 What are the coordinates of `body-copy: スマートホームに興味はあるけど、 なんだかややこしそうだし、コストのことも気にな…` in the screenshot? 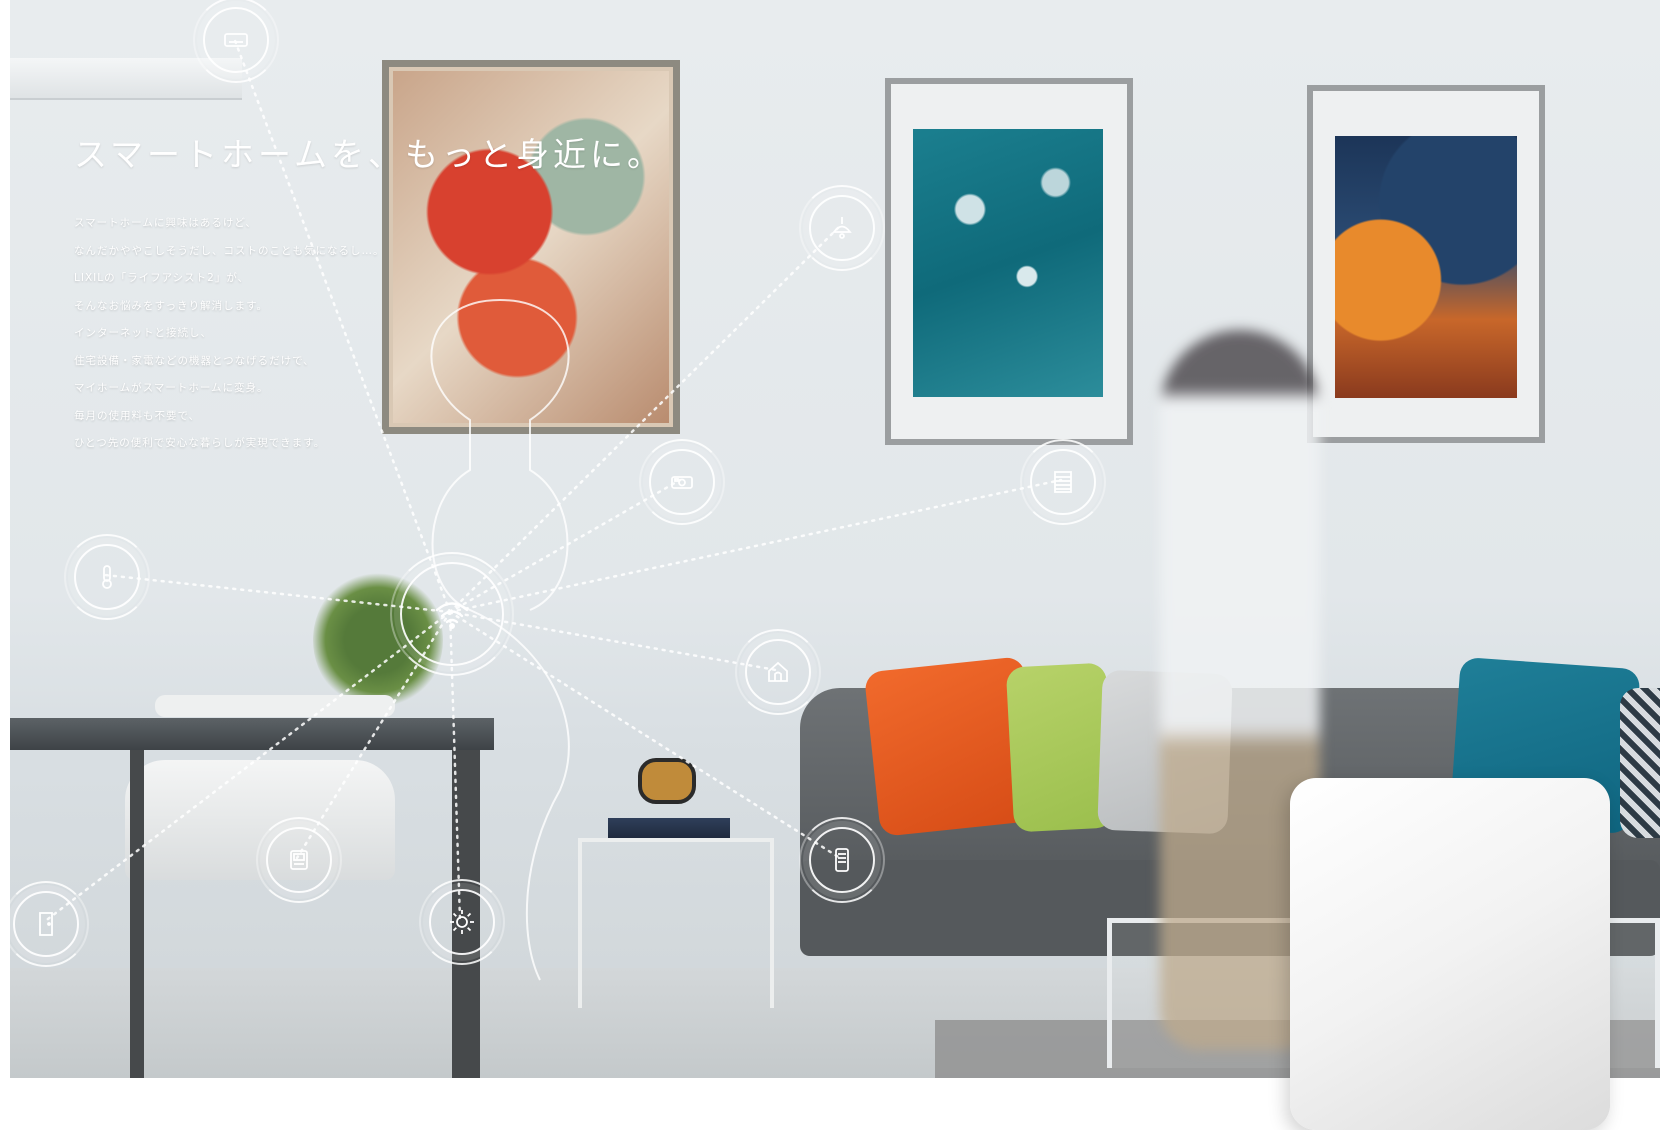 It's located at (229, 334).